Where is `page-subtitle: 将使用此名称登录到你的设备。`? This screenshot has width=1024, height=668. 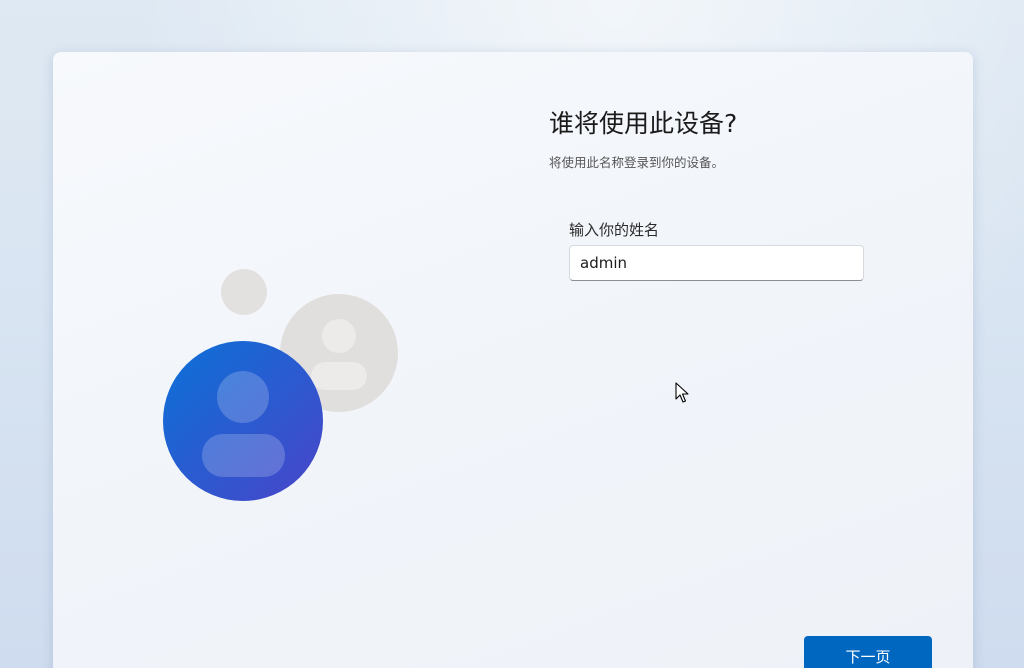
page-subtitle: 将使用此名称登录到你的设备。 is located at coordinates (637, 162).